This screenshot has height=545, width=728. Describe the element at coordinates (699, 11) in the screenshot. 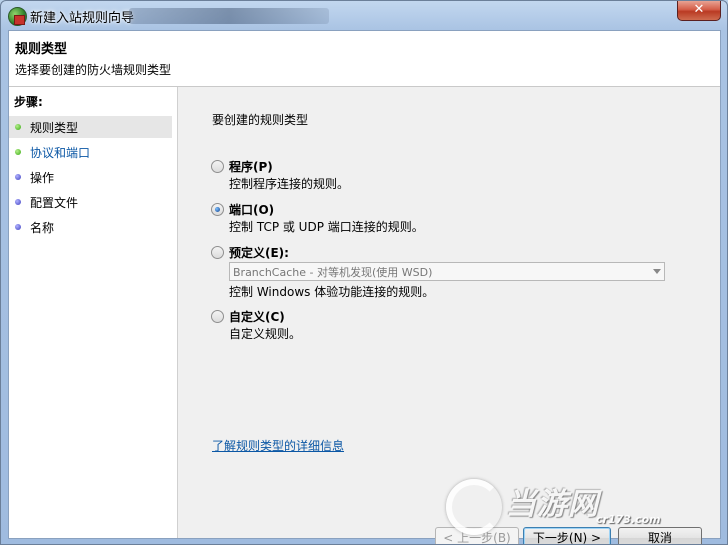

I see `close-button: ✕` at that location.